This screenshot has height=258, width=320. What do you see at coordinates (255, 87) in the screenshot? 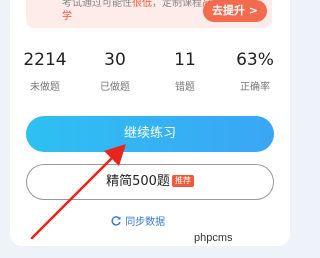
I see `stat-label: 正确率` at bounding box center [255, 87].